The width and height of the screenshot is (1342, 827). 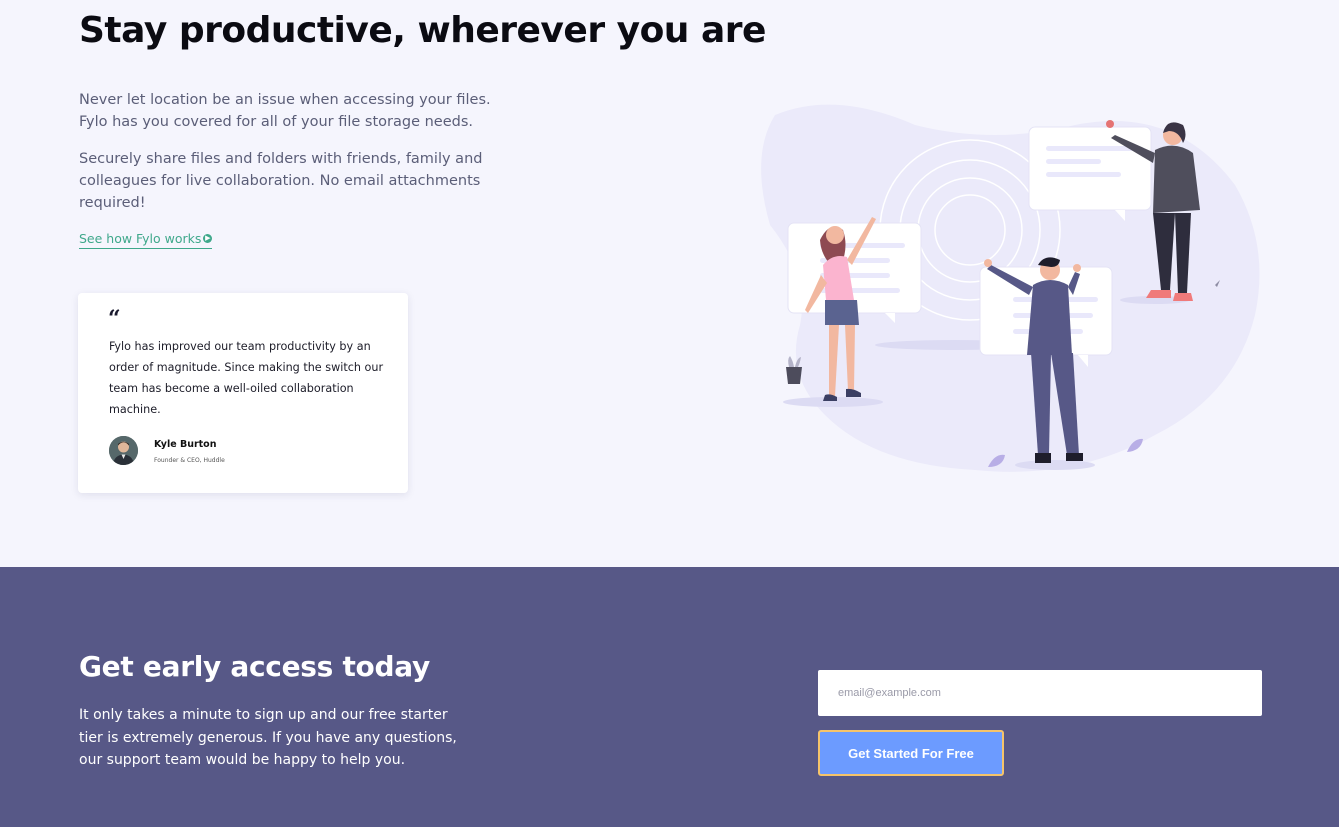 I want to click on see-how-fylo-works-link: See how Fylo works ▶, so click(x=146, y=240).